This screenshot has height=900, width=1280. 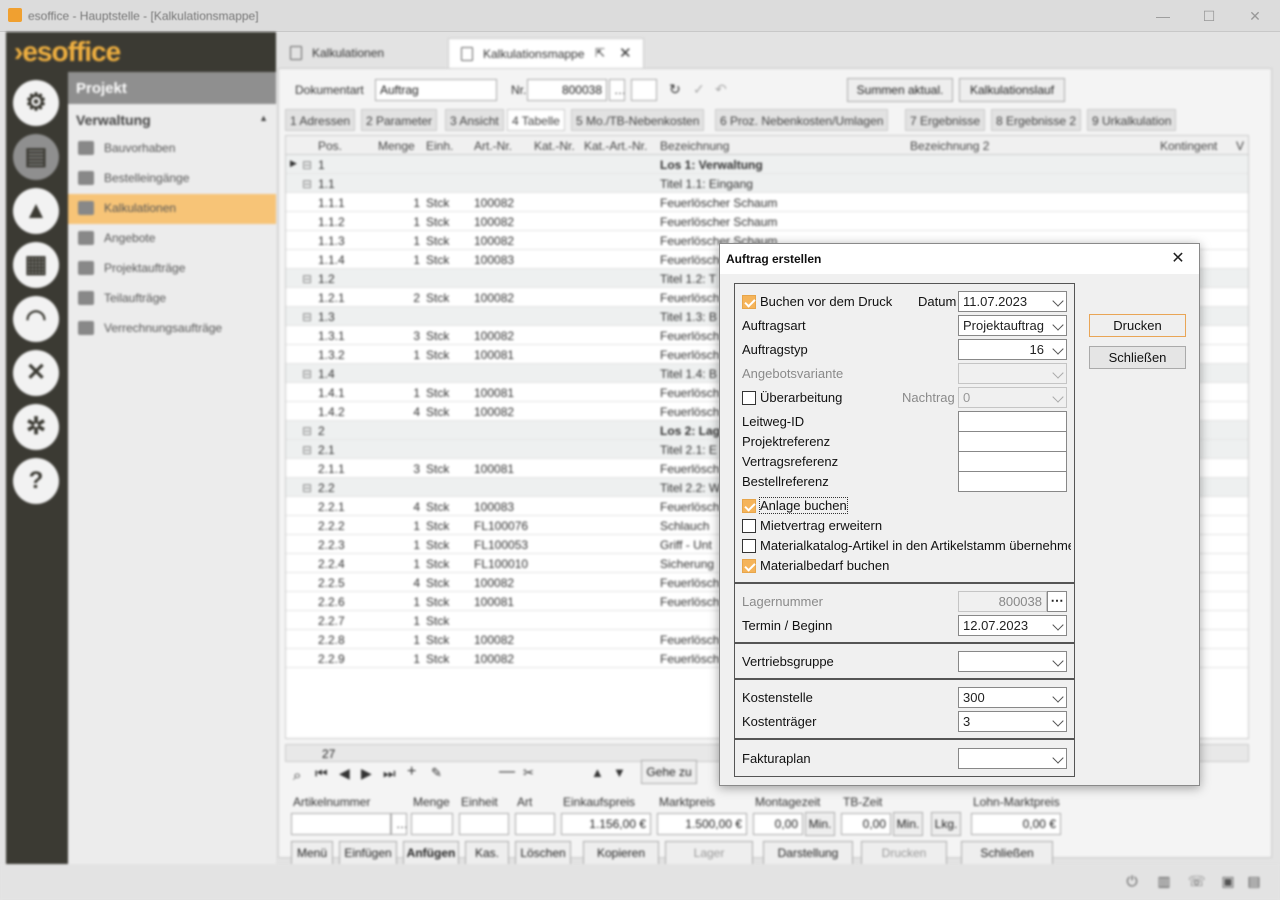 I want to click on table-row: 1.1.1 1 Stck 100082 Feuerlöscher Schaum, so click(x=767, y=202).